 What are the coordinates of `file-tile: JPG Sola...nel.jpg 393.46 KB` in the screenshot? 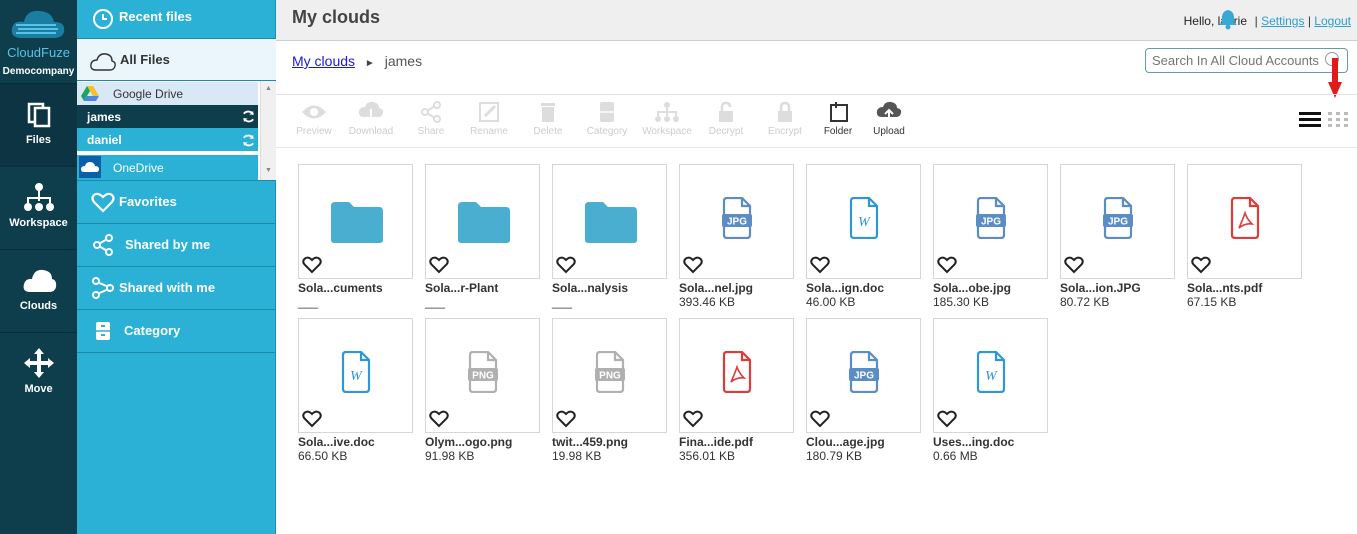 It's located at (736, 236).